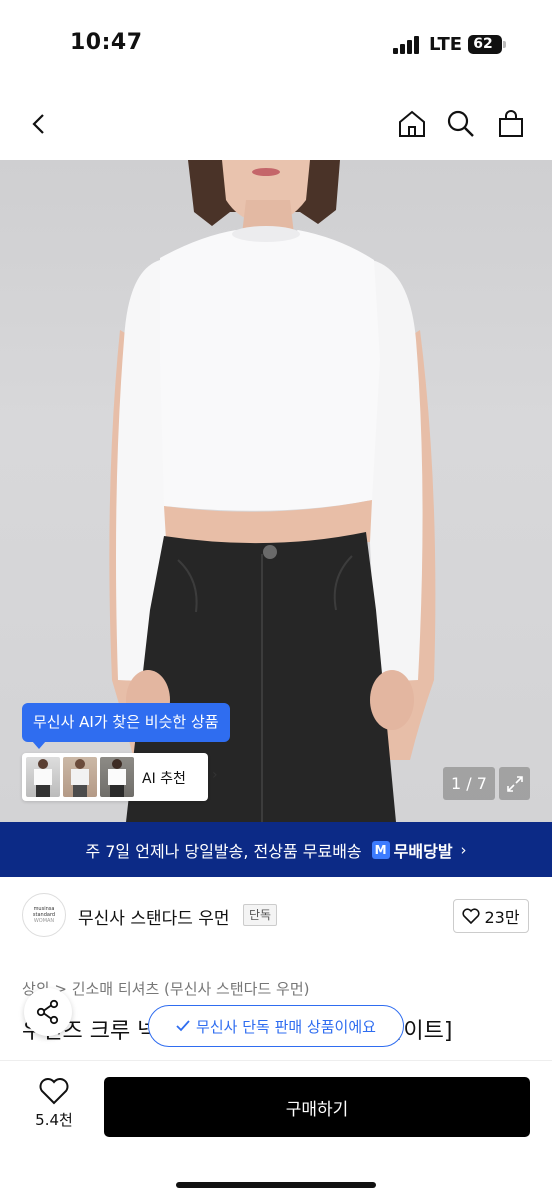 This screenshot has height=1200, width=552. Describe the element at coordinates (317, 1107) in the screenshot. I see `buy-button: 구매하기` at that location.